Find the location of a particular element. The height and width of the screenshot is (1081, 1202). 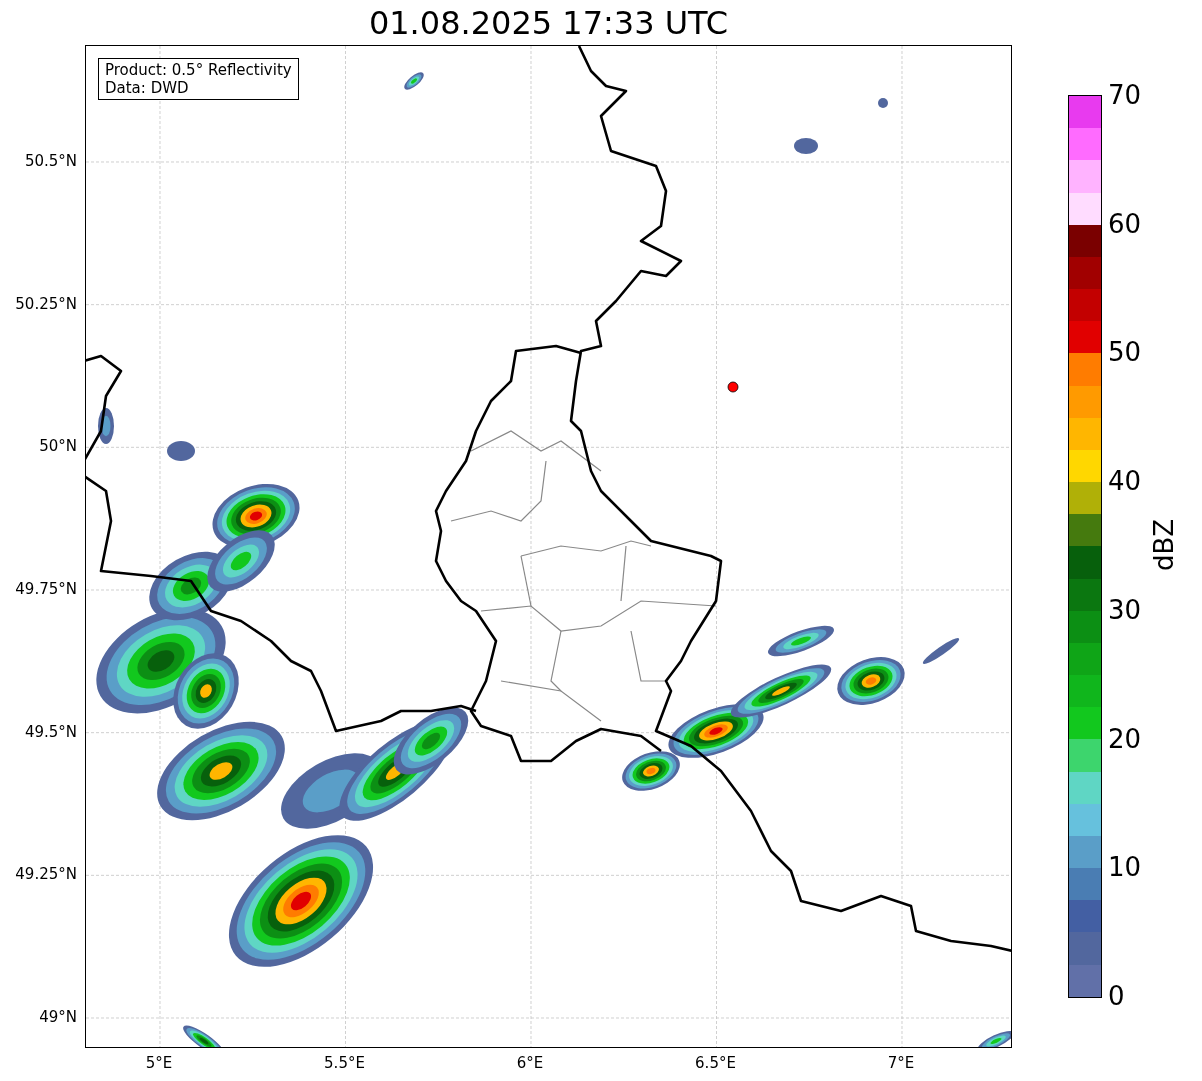

latitude-label: 50°N is located at coordinates (58, 446).